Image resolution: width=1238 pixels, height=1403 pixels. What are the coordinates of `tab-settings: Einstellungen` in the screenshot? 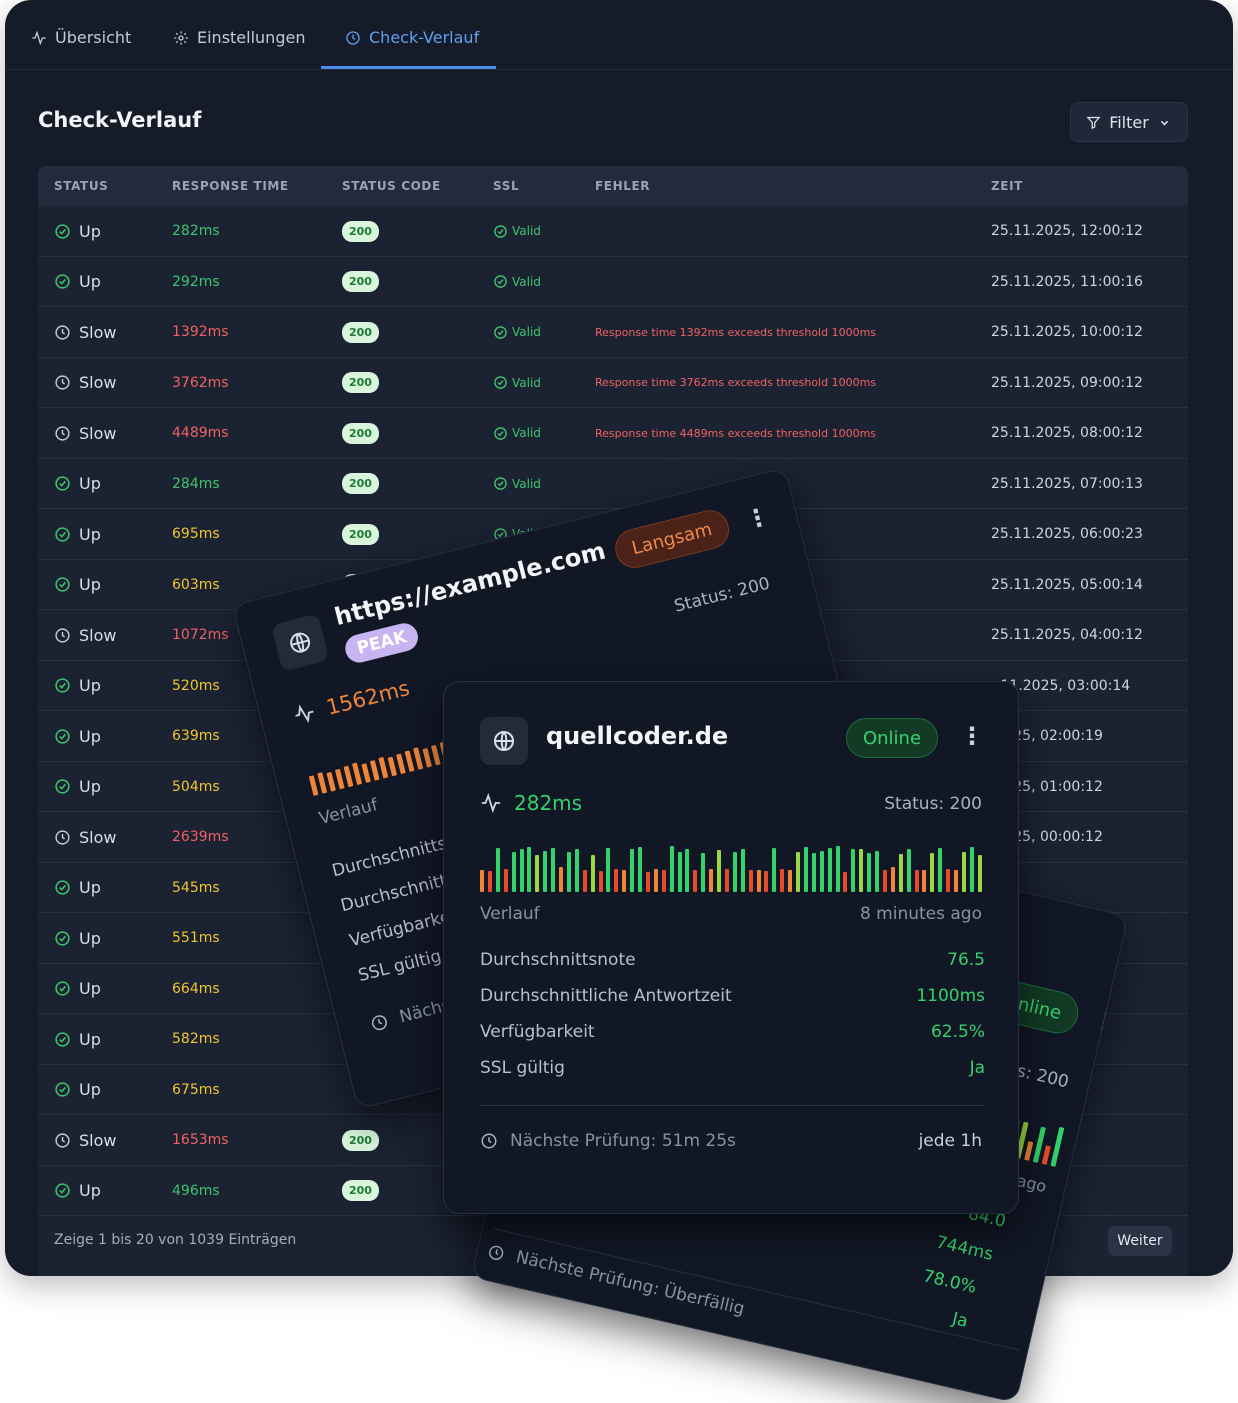 It's located at (239, 37).